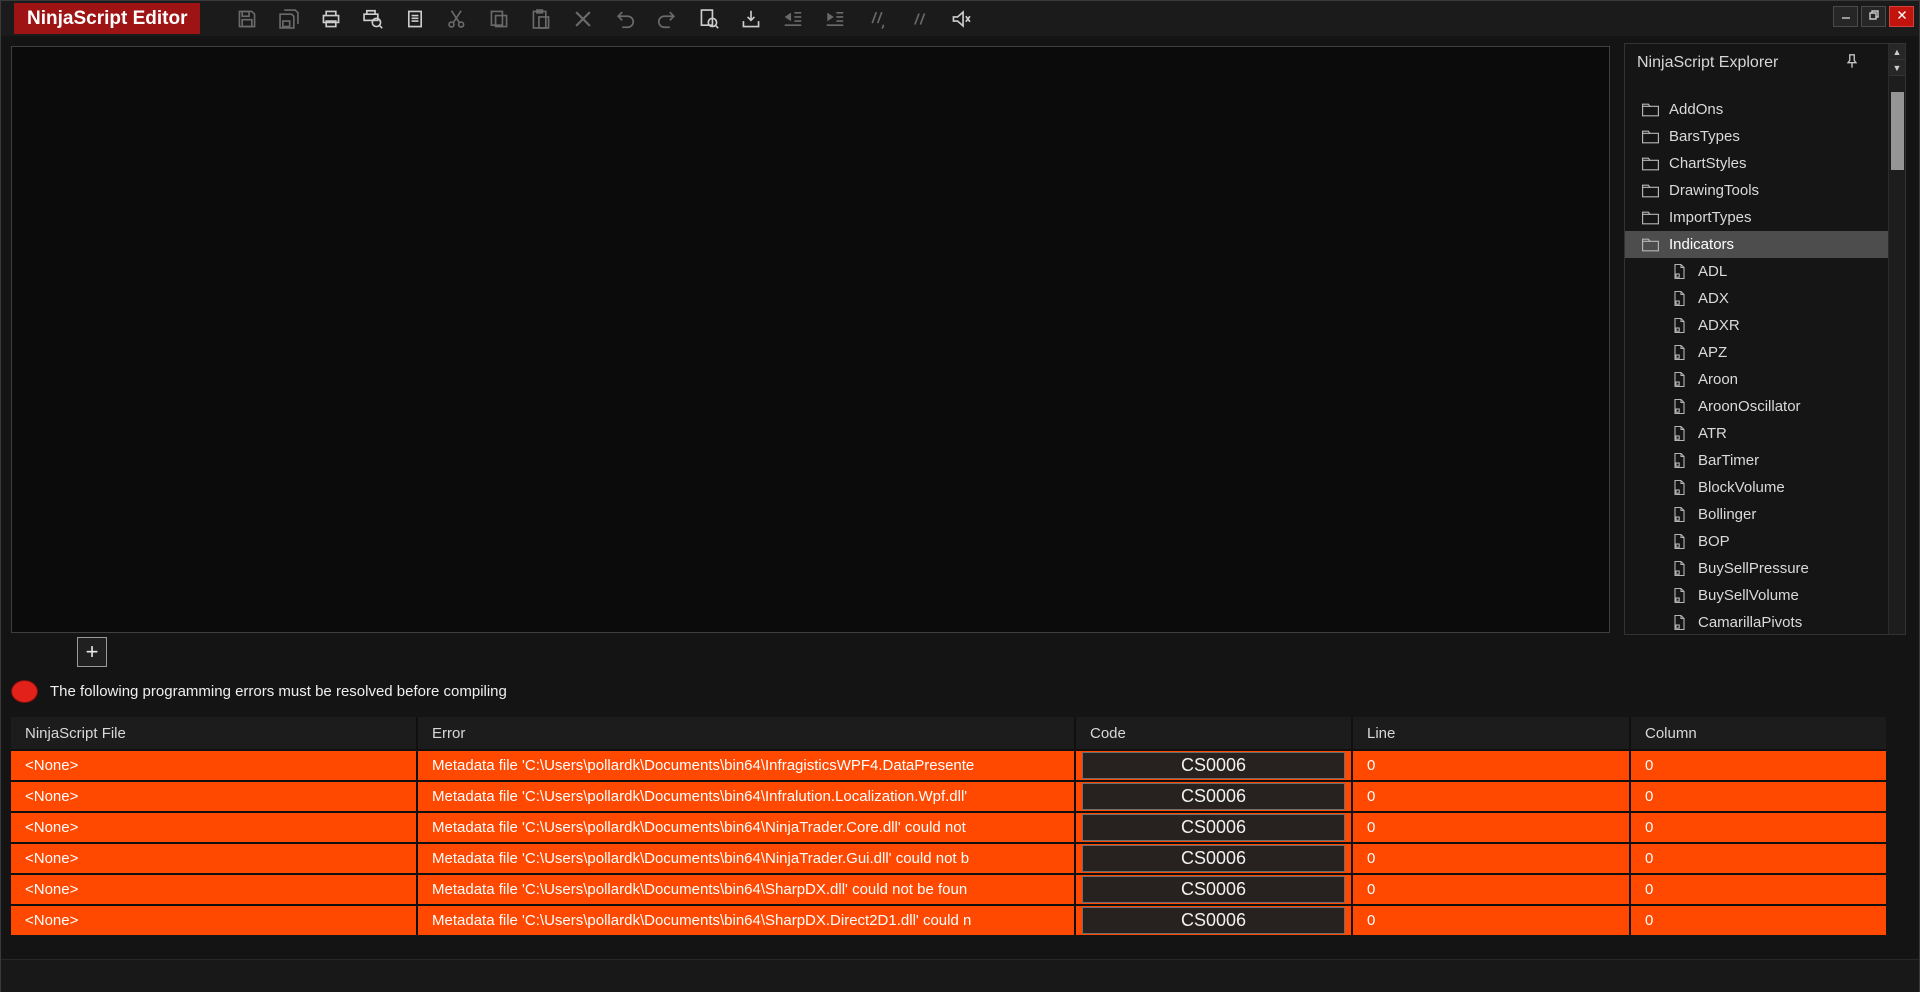 Image resolution: width=1920 pixels, height=992 pixels. I want to click on print-preview-icon, so click(372, 18).